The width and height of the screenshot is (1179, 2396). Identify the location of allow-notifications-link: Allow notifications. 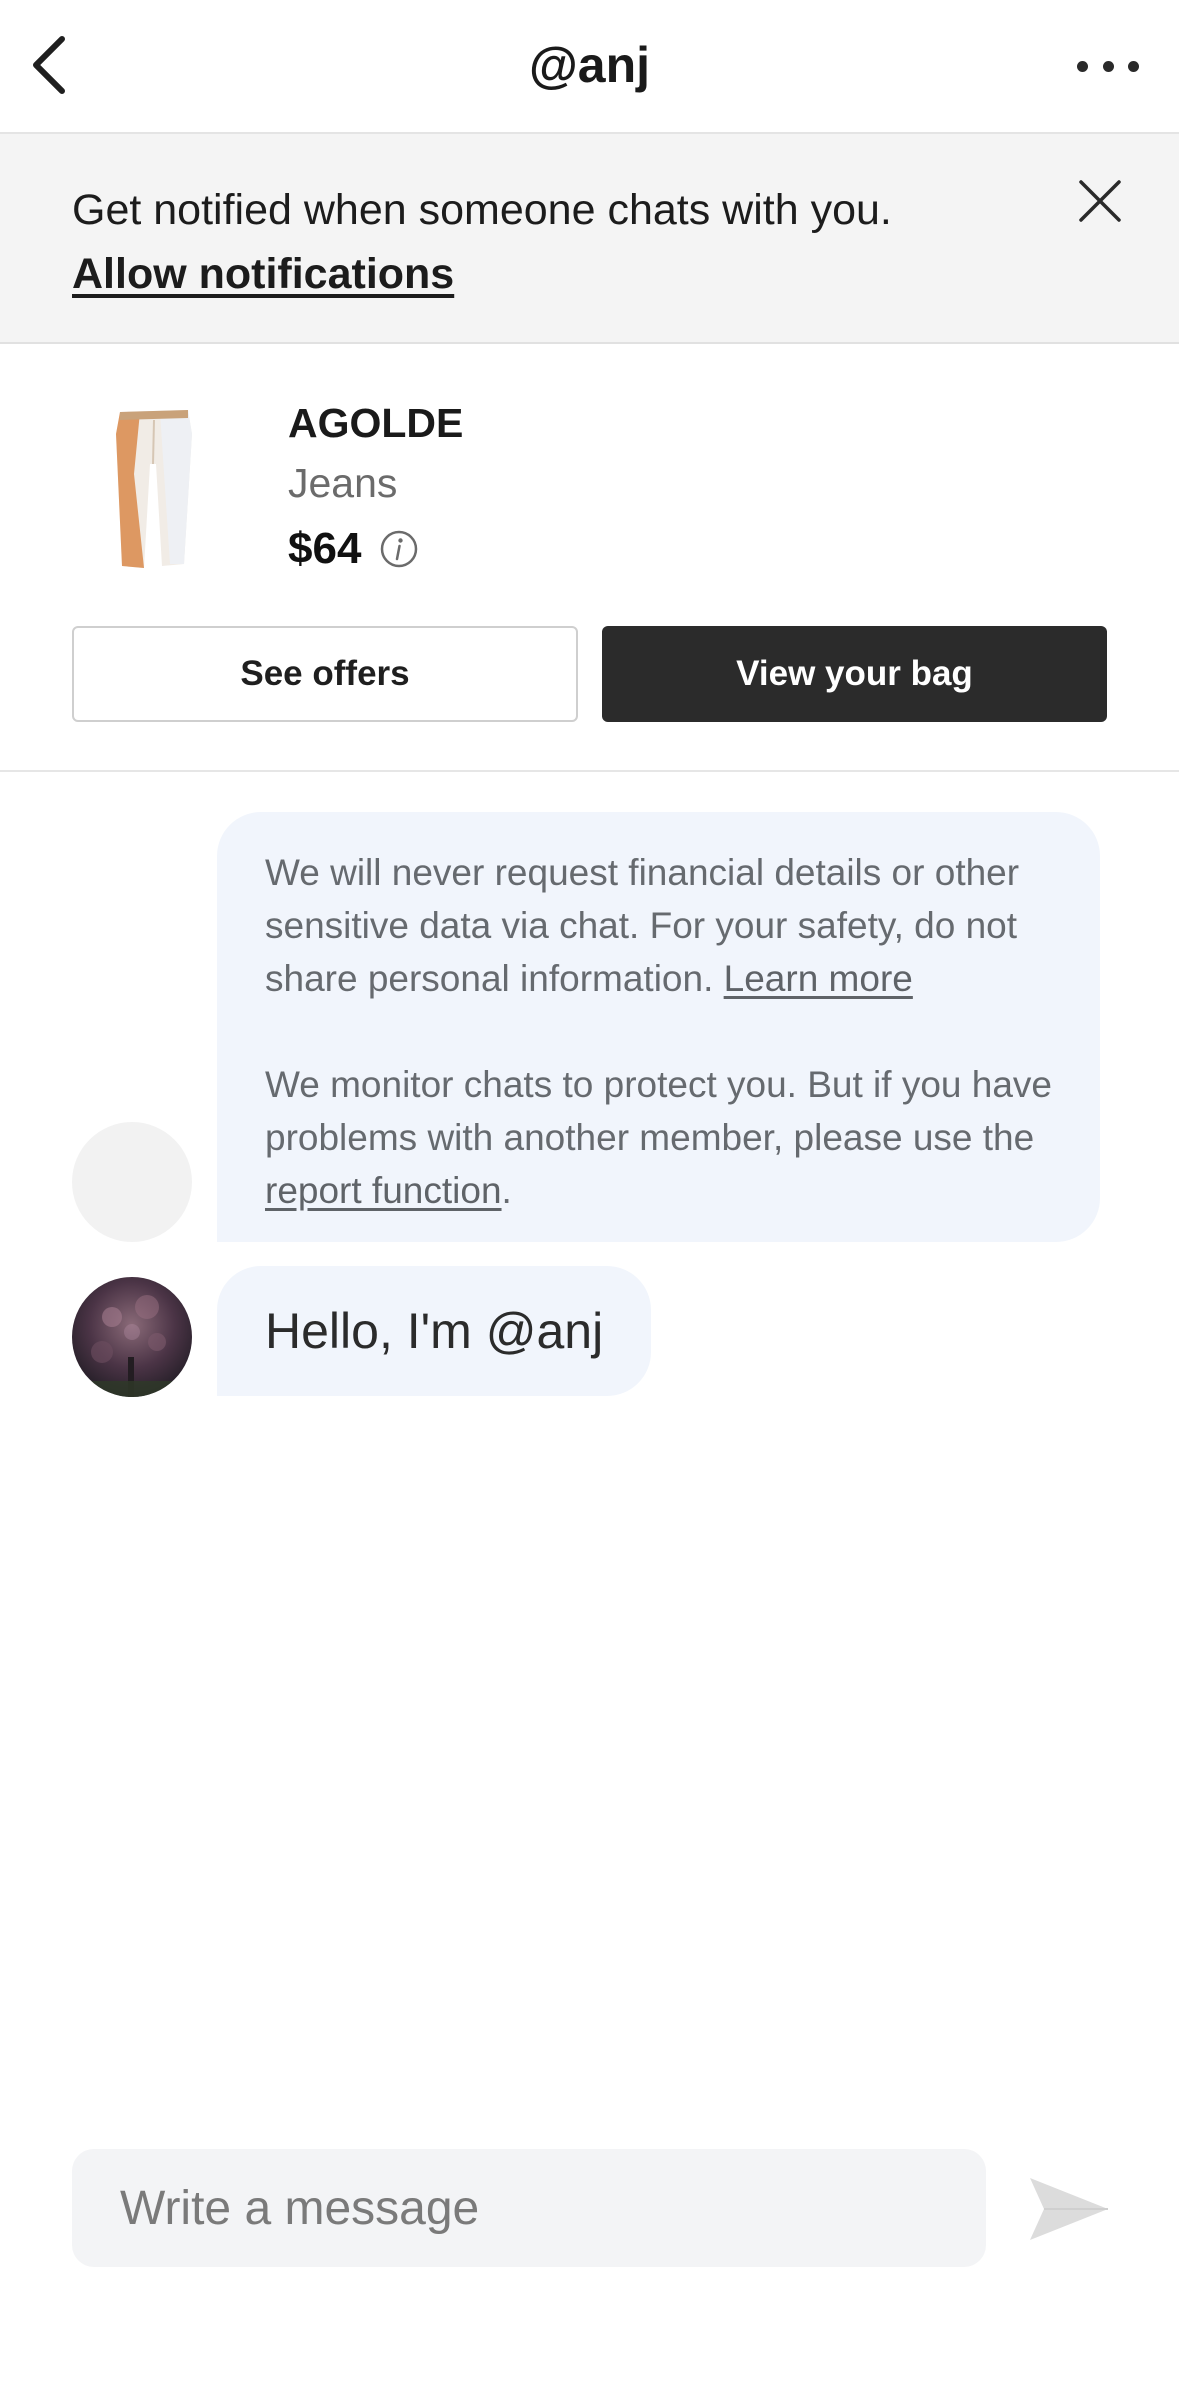
(263, 274).